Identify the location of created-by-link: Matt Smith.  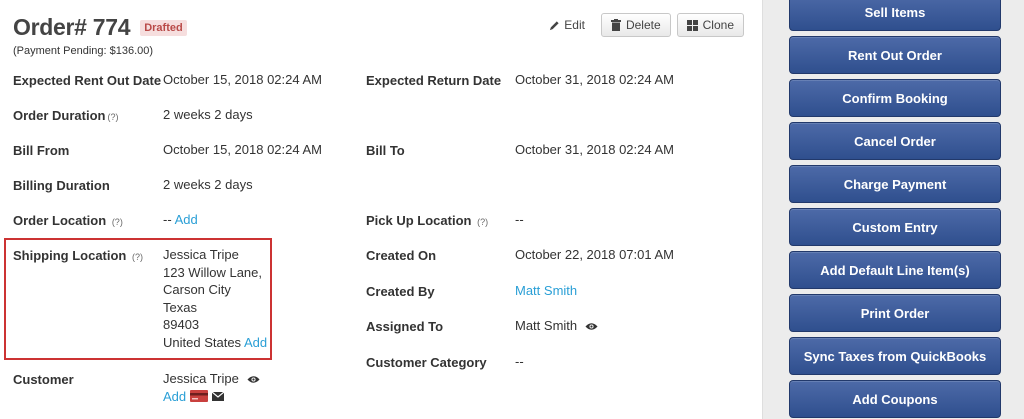
(546, 291).